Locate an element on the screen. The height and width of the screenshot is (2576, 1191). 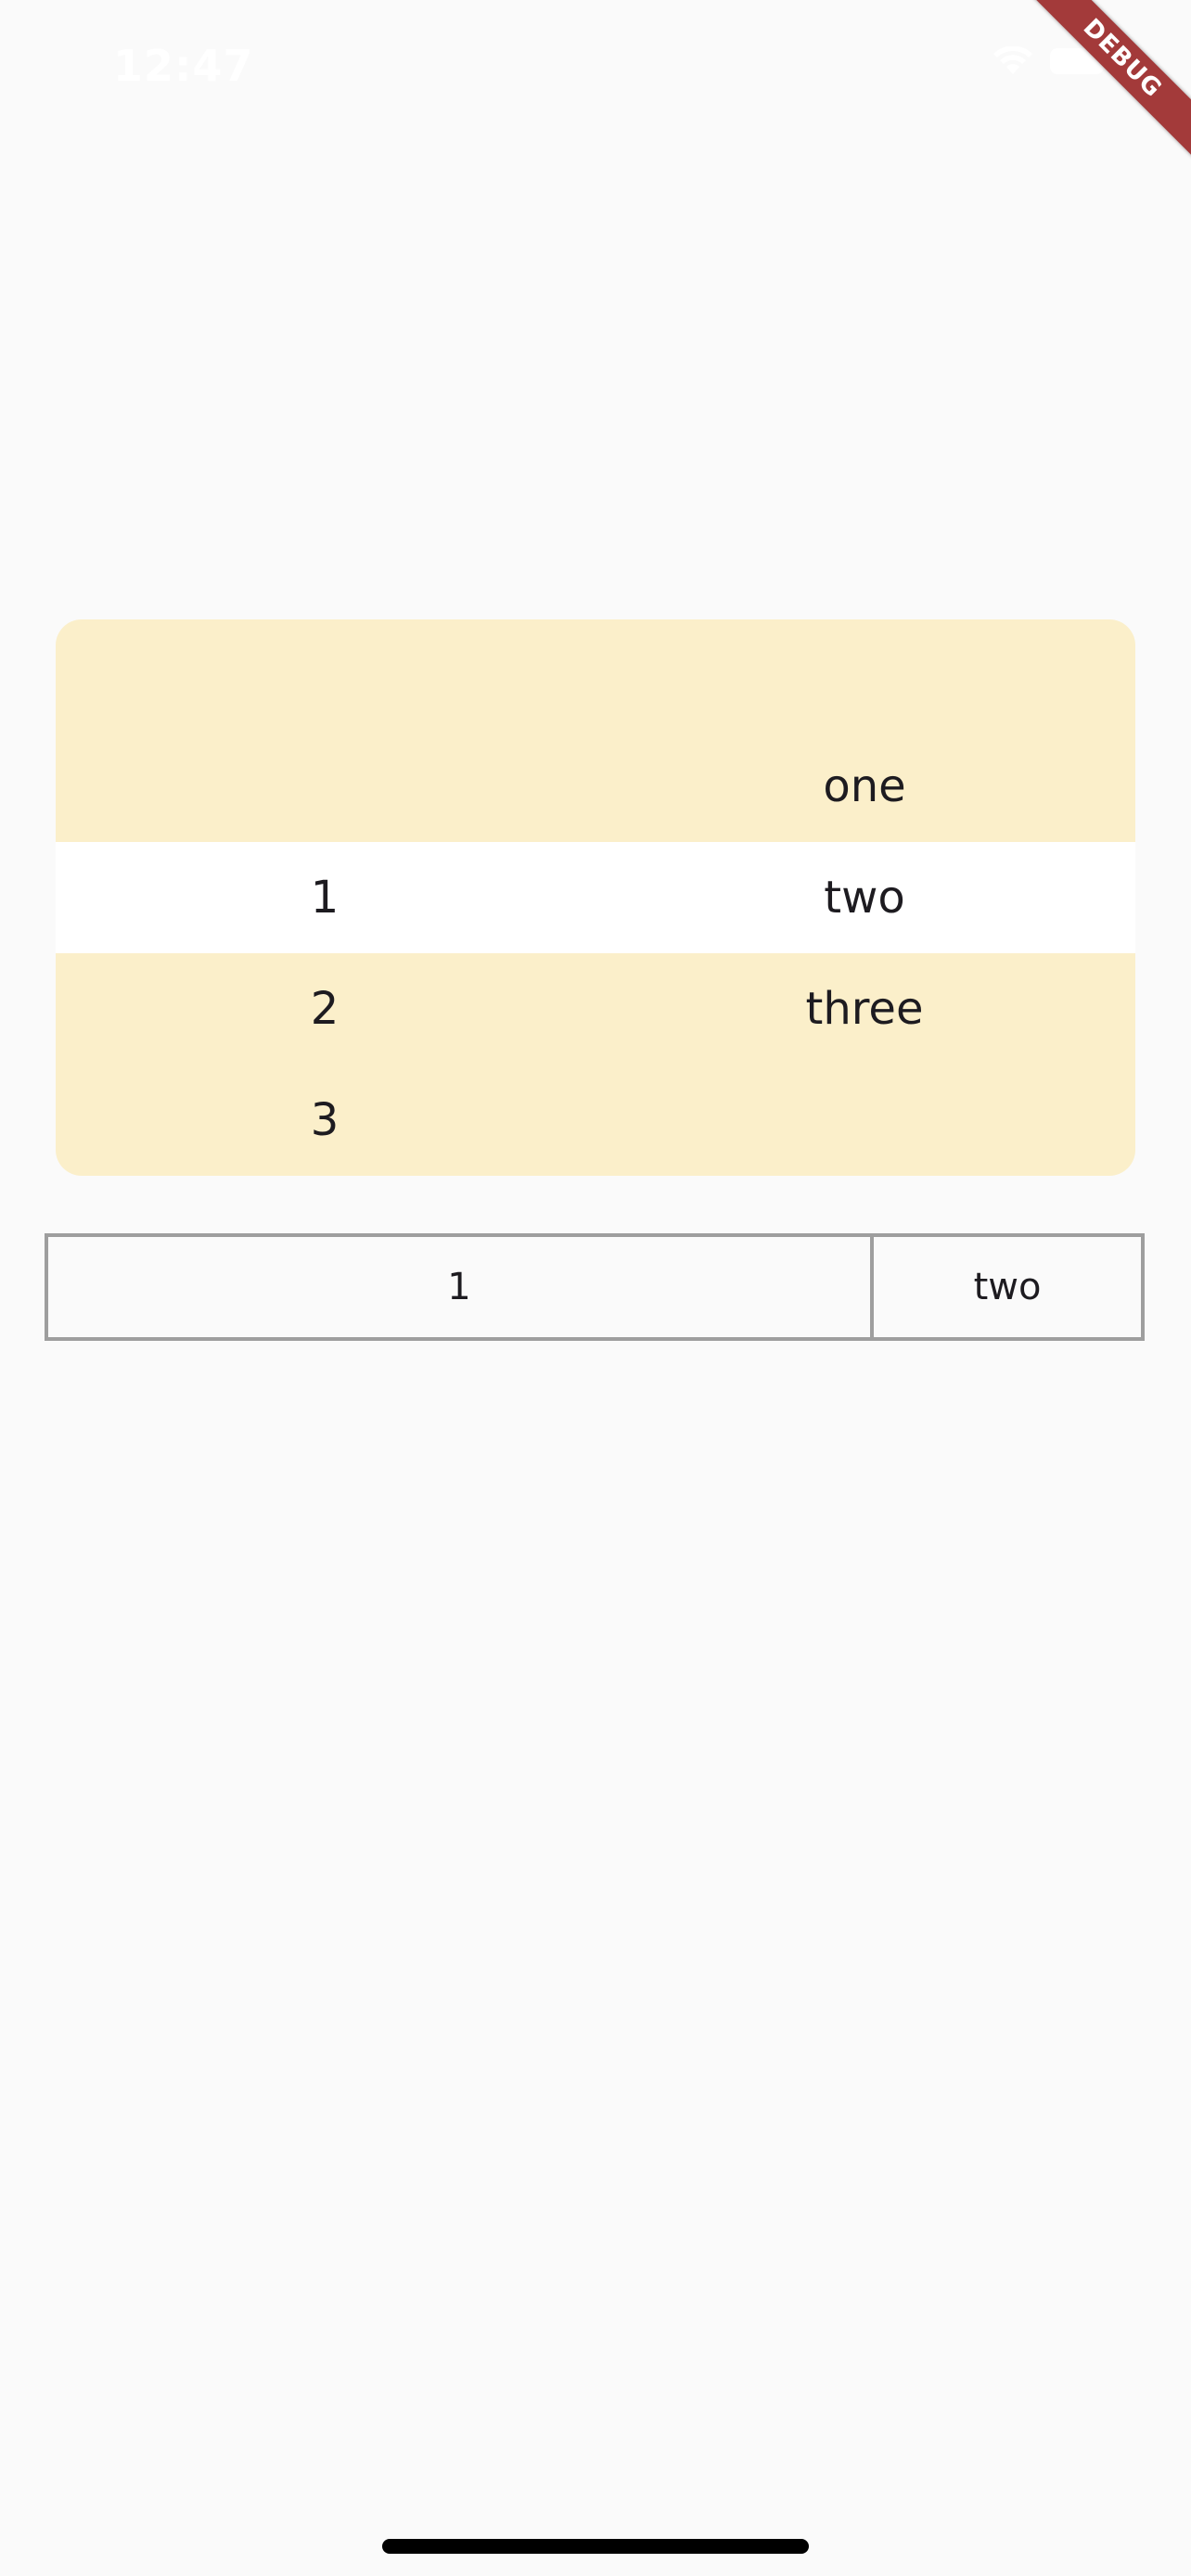
debug-banner-label: DEBUG is located at coordinates (1107, 82).